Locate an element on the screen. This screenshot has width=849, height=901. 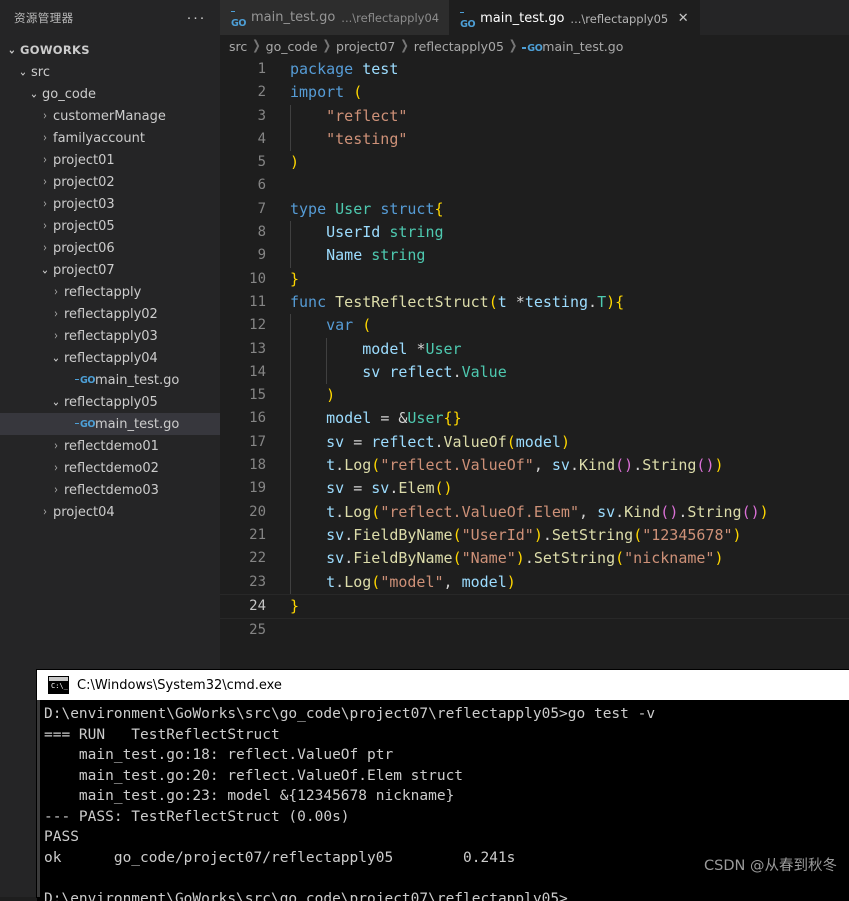
line-number: 3 is located at coordinates (253, 116).